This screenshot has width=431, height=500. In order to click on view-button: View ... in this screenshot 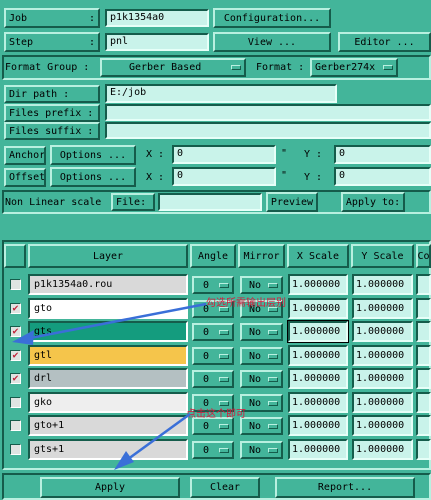, I will do `click(272, 42)`.